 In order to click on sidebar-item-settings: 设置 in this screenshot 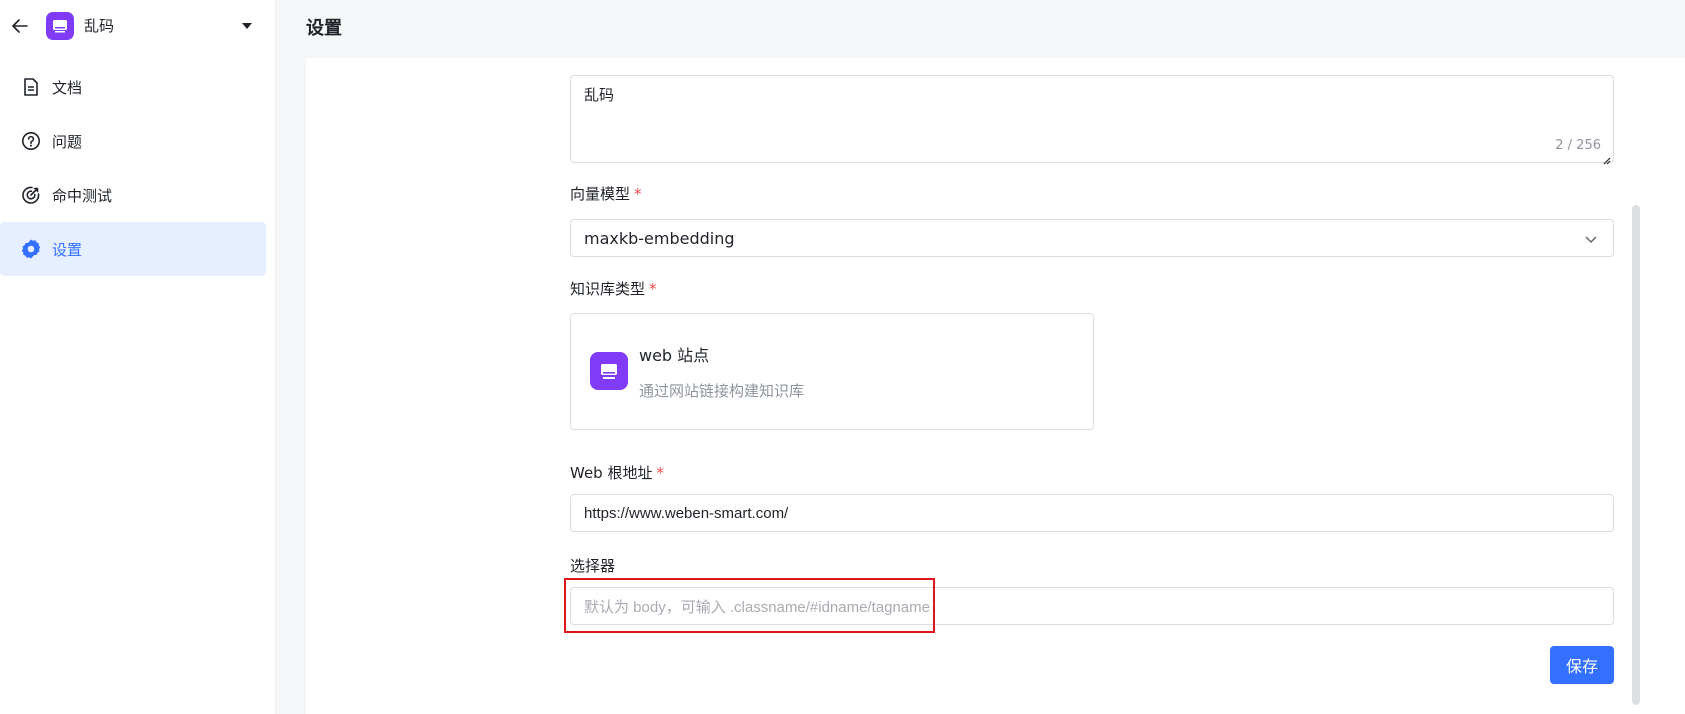, I will do `click(133, 249)`.